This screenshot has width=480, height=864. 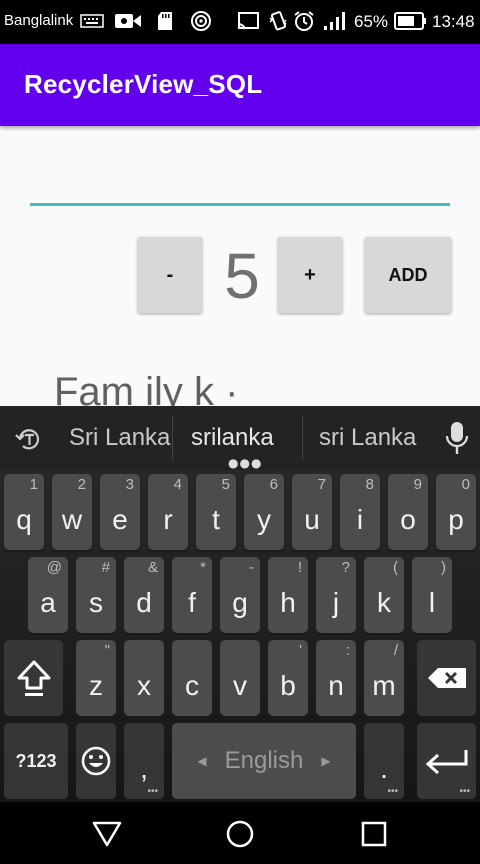 What do you see at coordinates (326, 761) in the screenshot?
I see `arrow-right-icon: ▶` at bounding box center [326, 761].